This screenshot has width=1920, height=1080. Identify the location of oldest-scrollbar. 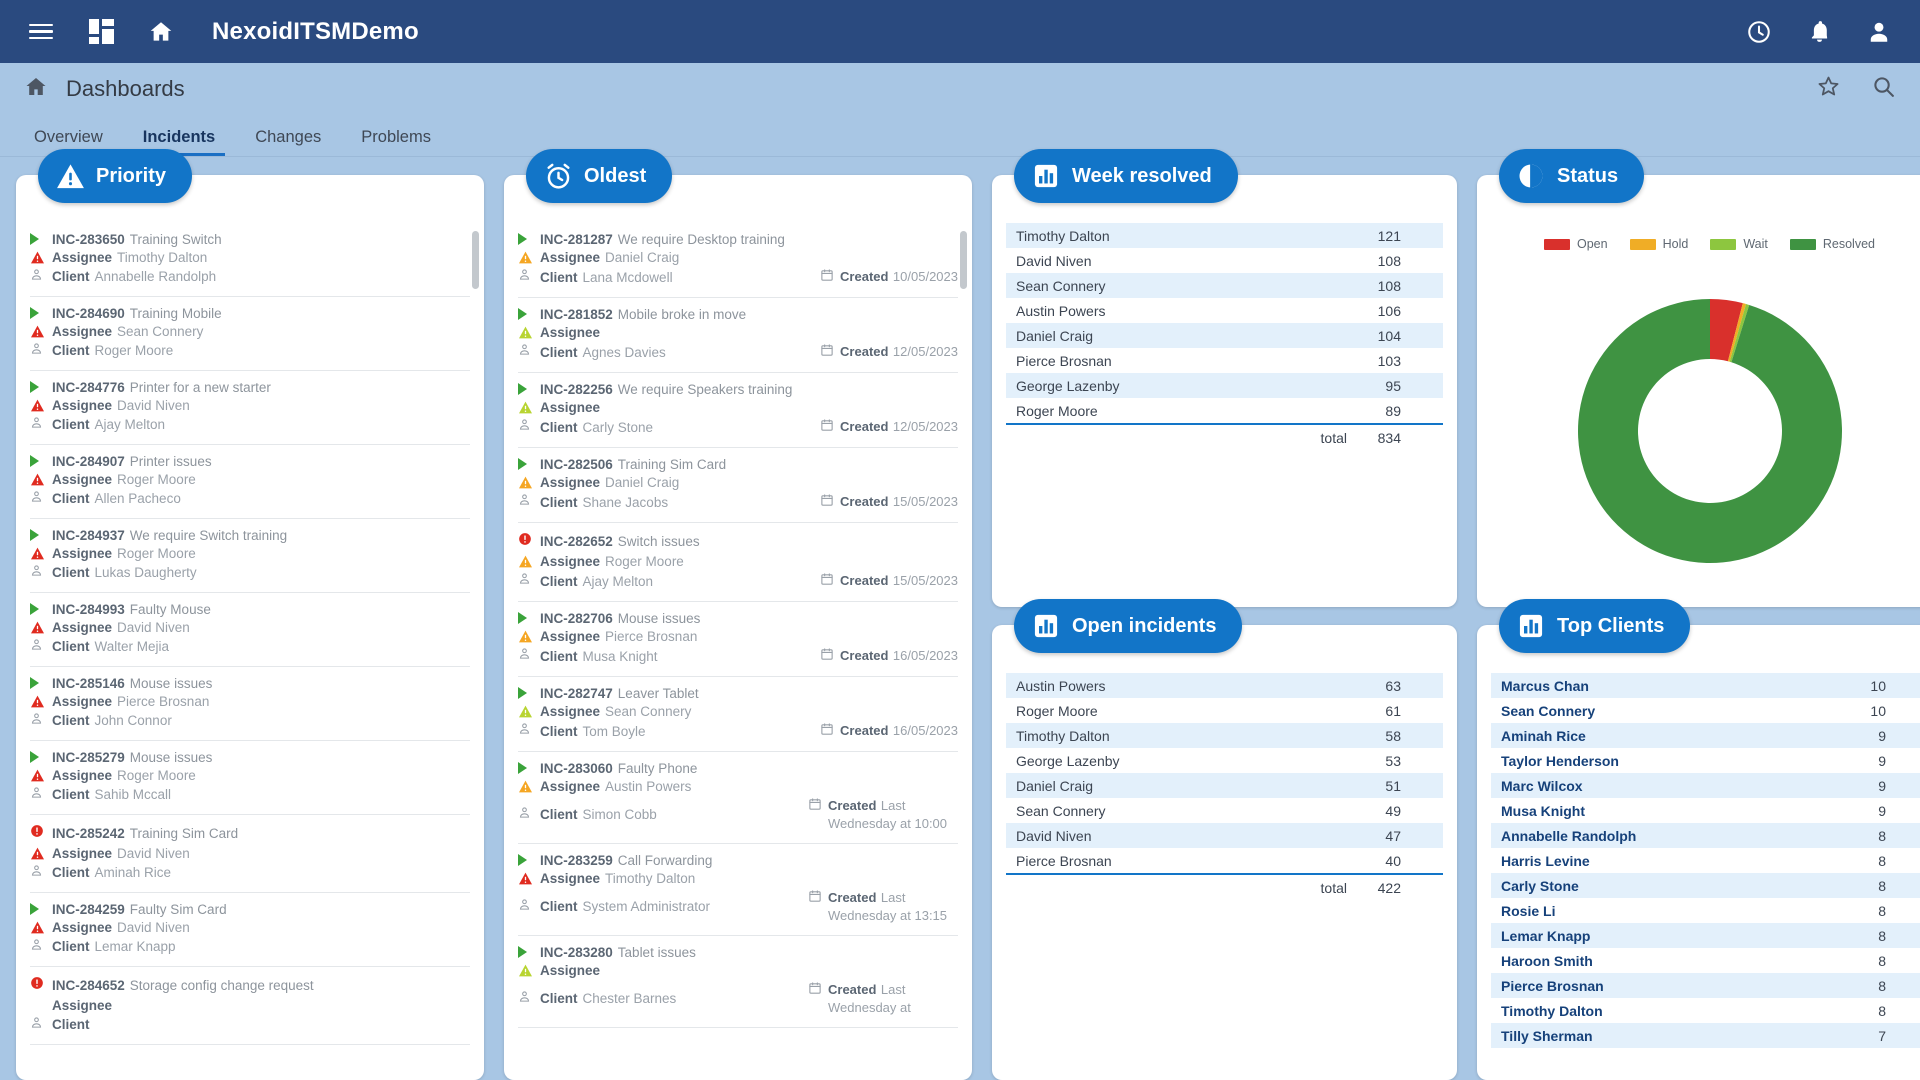
(963, 646).